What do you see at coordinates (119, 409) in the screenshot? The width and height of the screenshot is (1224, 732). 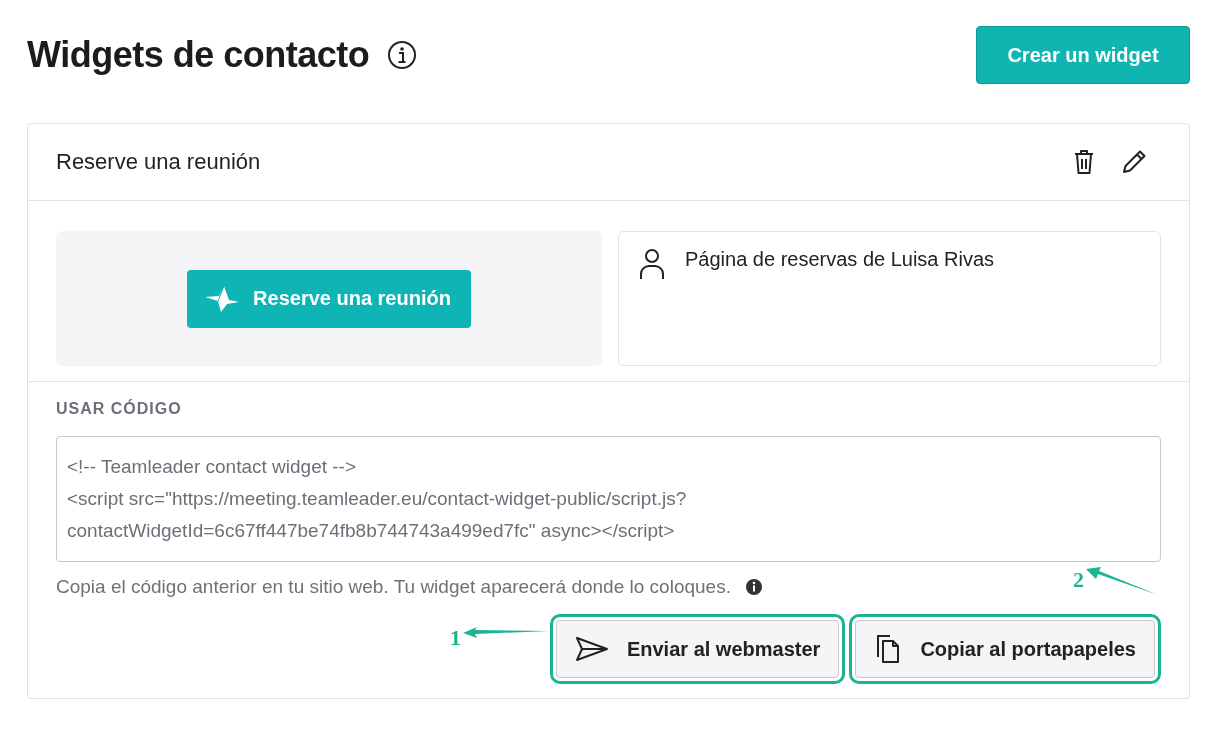 I see `section-label: USAR CÓDIGO` at bounding box center [119, 409].